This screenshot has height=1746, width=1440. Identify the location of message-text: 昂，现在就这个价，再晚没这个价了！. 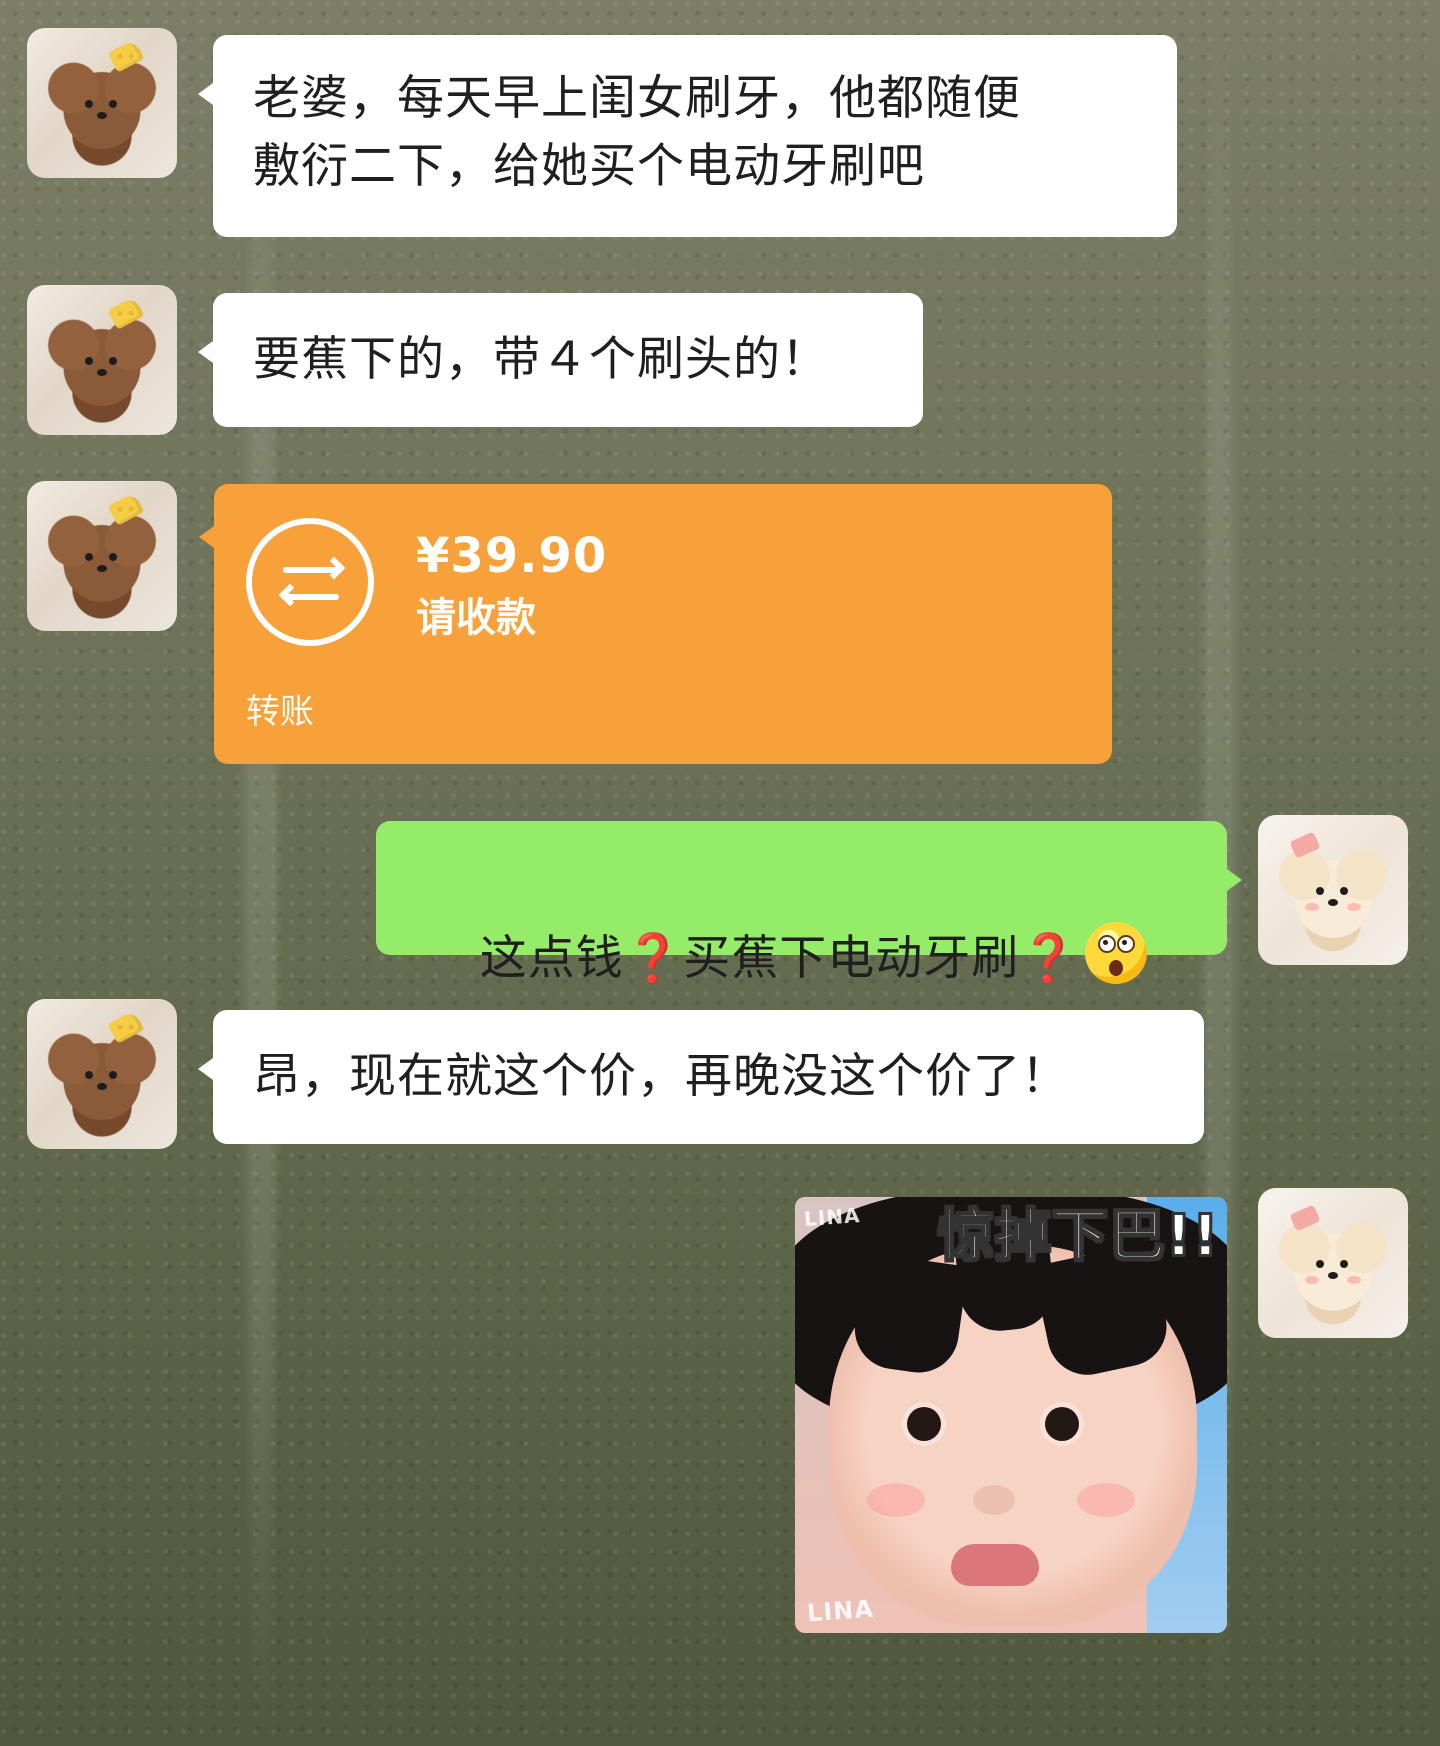
(661, 1076).